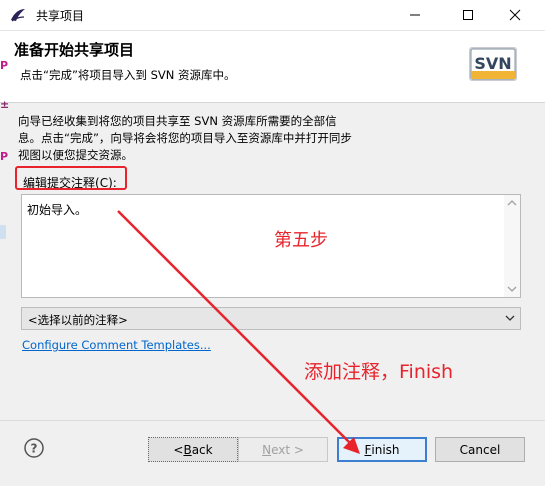 This screenshot has height=486, width=545. Describe the element at coordinates (512, 246) in the screenshot. I see `textarea-scrollbar` at that location.